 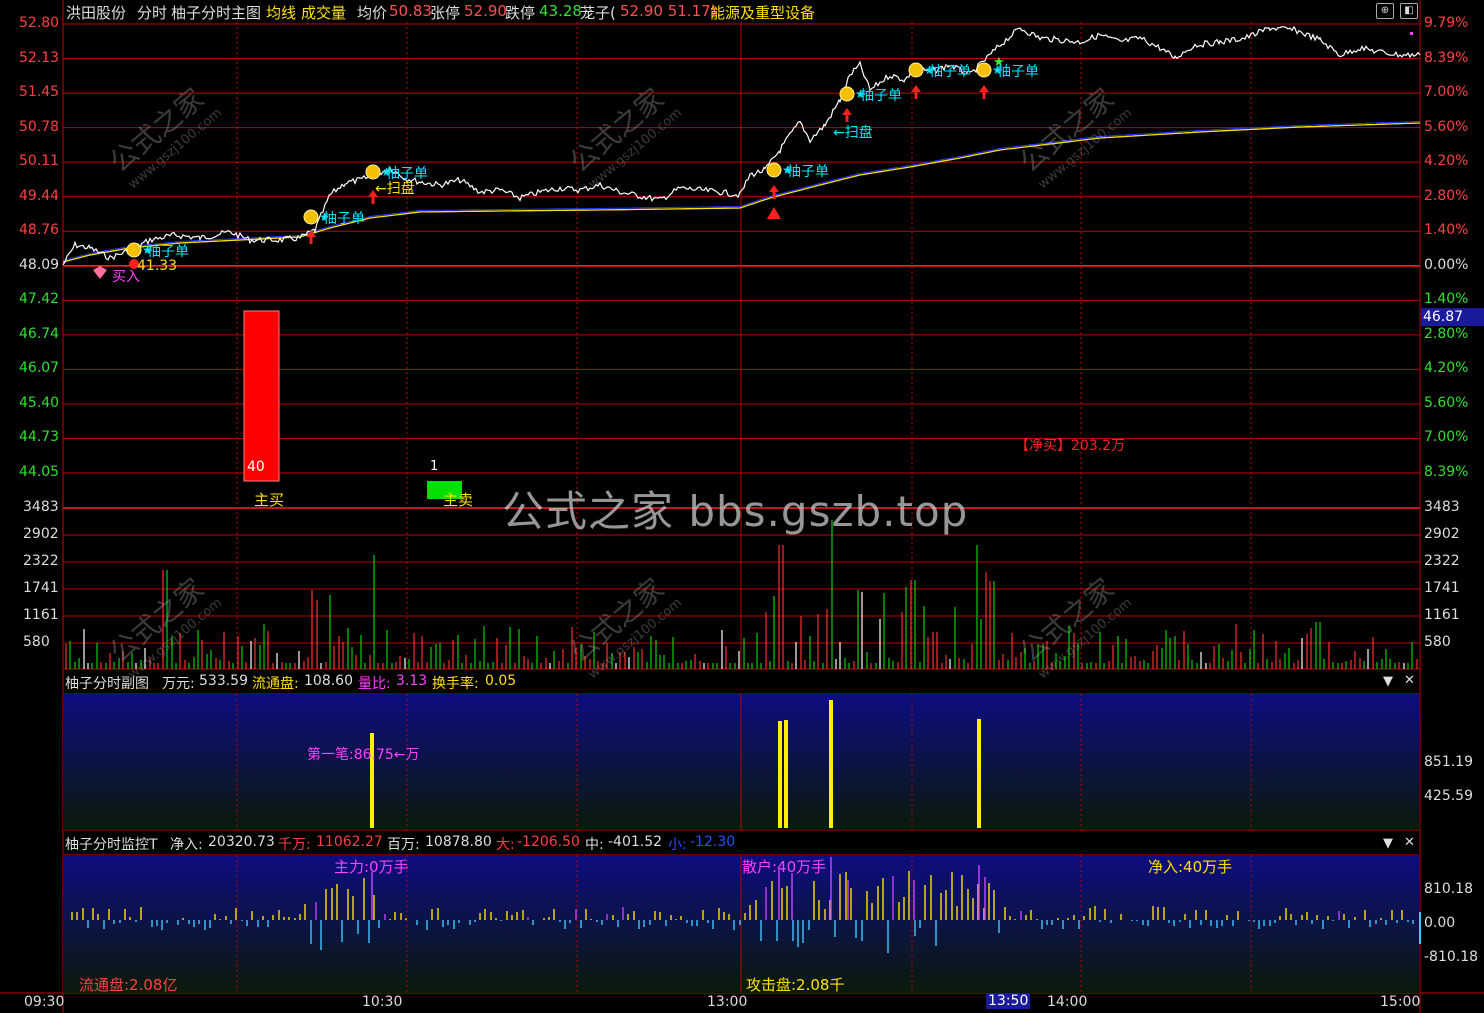 I want to click on vR-label: 1741, so click(x=1442, y=588).